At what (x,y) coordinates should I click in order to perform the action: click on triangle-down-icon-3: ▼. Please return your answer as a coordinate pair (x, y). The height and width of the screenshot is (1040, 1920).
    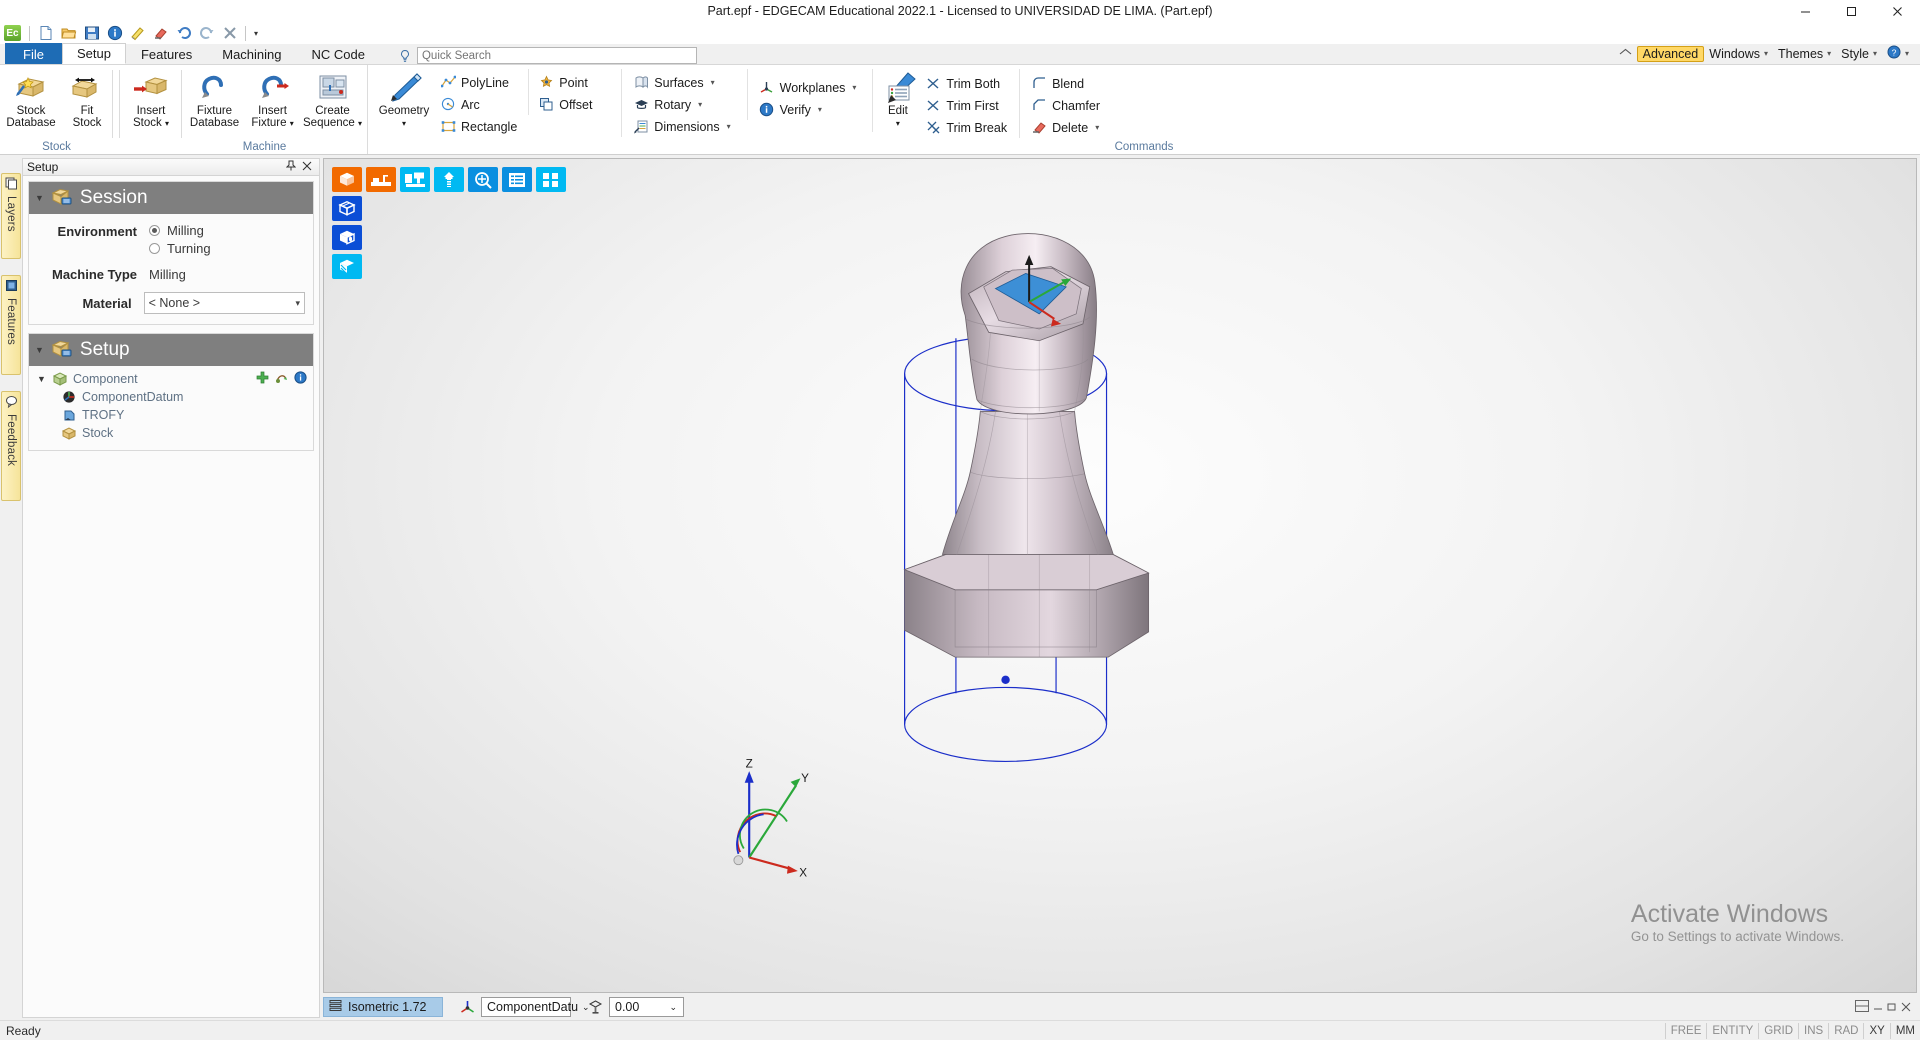
    Looking at the image, I should click on (42, 379).